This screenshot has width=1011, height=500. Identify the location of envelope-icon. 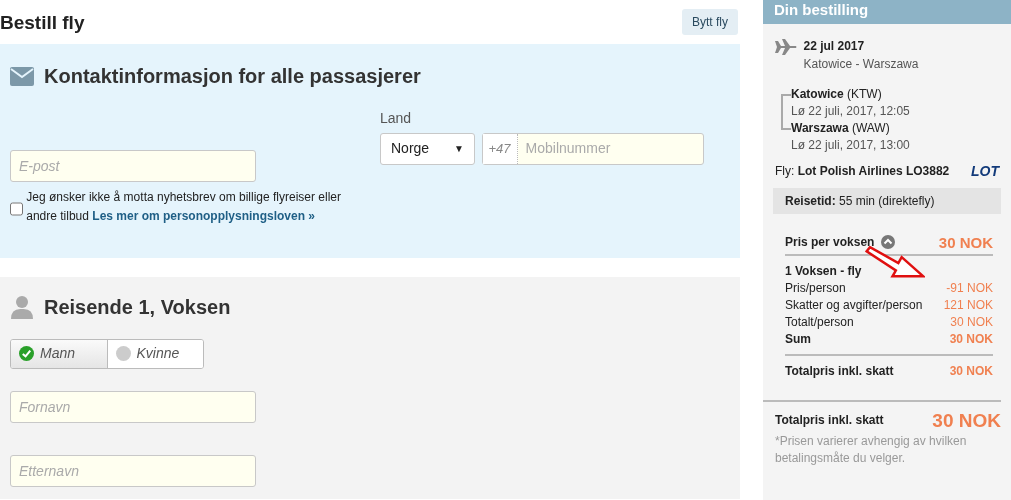
(22, 76).